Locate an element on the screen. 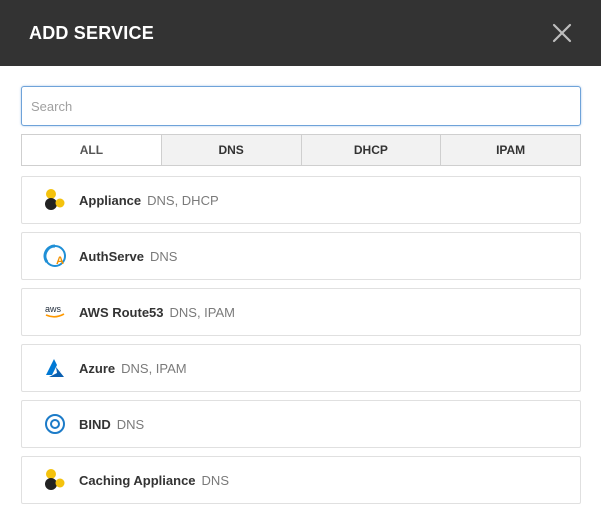 This screenshot has width=601, height=530. azure-icon is located at coordinates (55, 368).